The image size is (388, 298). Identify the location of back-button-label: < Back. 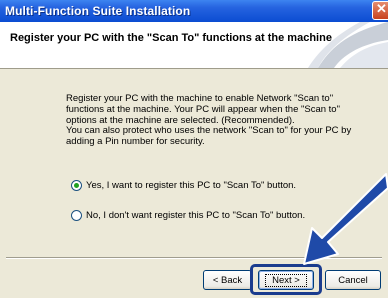
(227, 280).